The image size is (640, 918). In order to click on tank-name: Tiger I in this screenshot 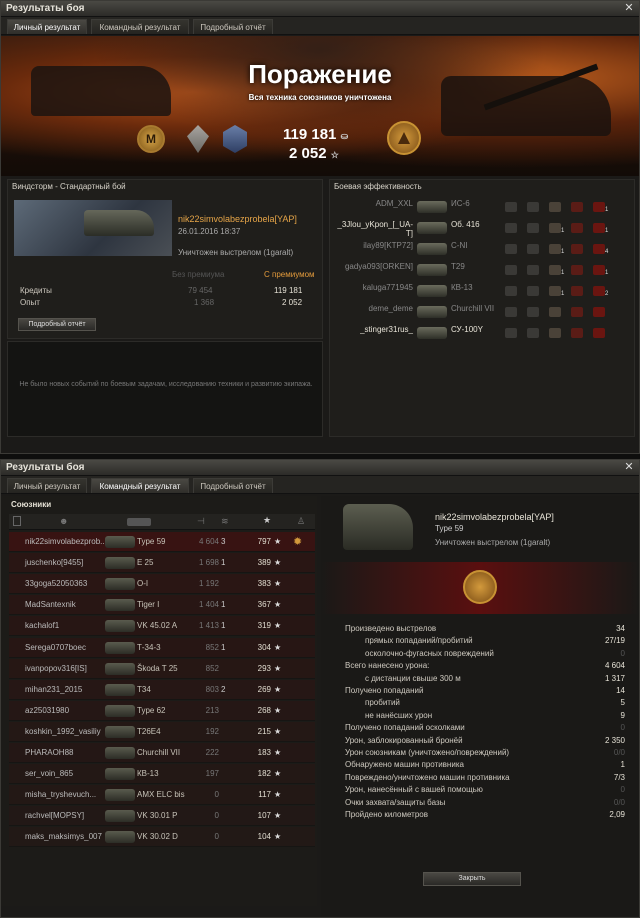, I will do `click(148, 605)`.